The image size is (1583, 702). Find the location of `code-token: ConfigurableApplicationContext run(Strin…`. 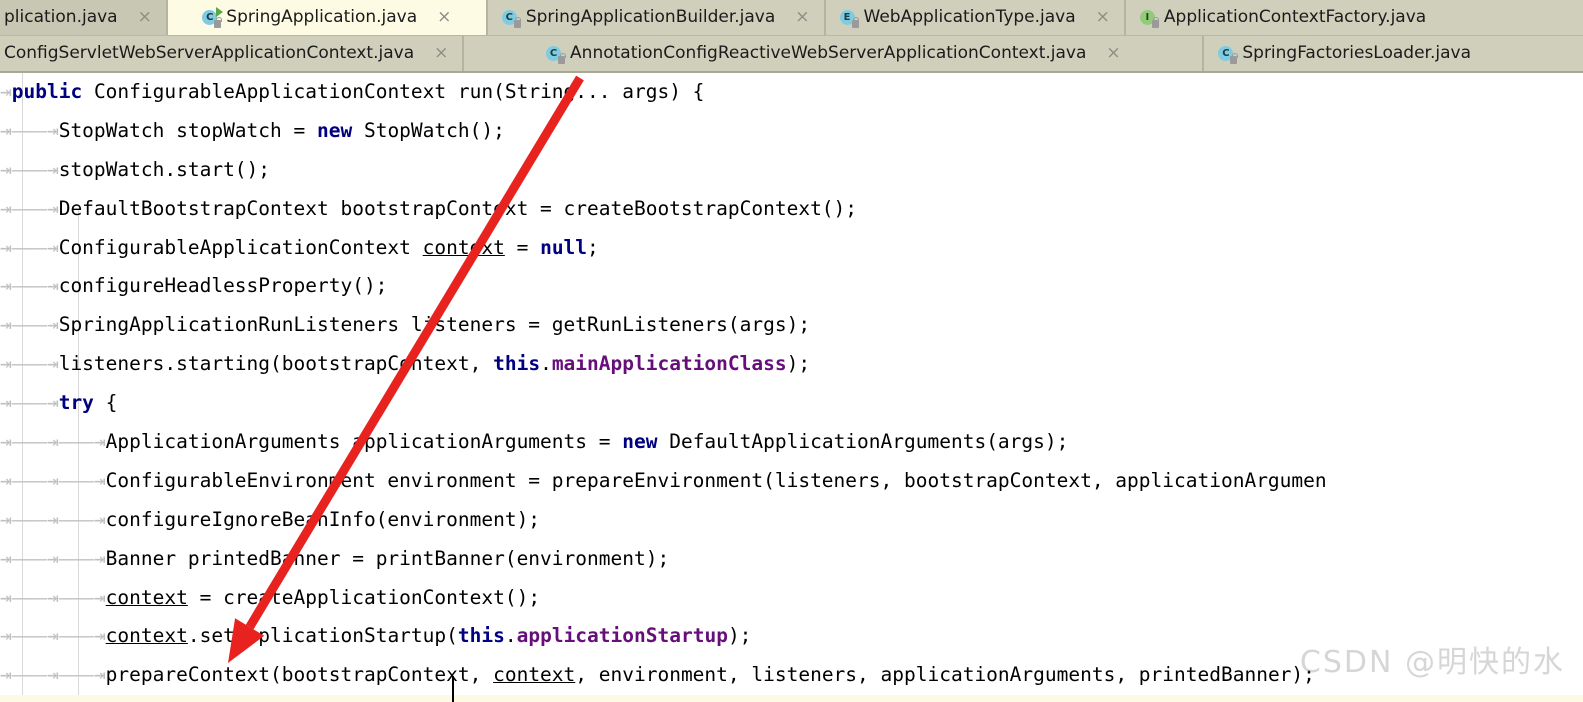

code-token: ConfigurableApplicationContext run(Strin… is located at coordinates (393, 91).